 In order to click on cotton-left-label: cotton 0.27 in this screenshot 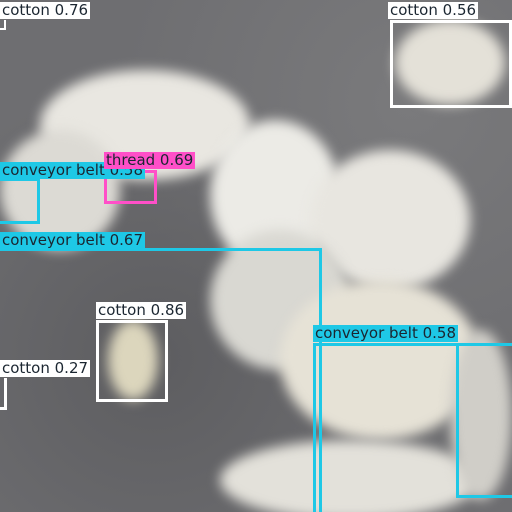, I will do `click(45, 368)`.